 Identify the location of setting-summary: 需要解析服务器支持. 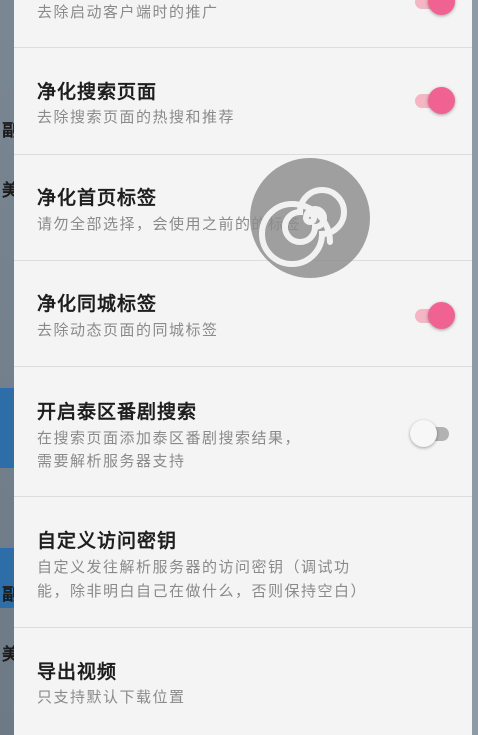
(111, 461).